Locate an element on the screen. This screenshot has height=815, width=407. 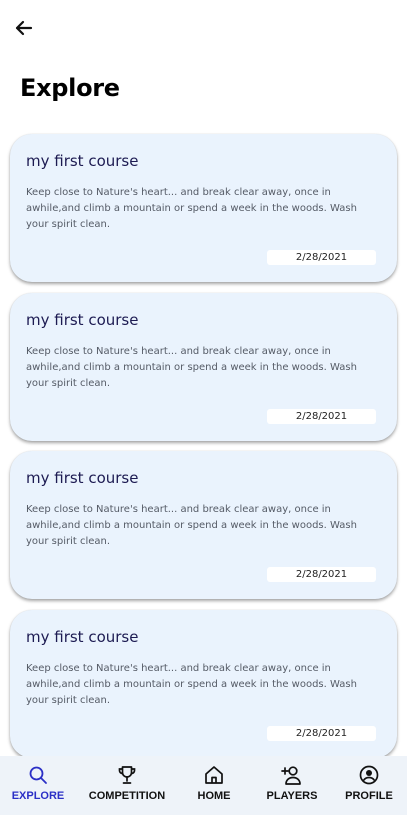
nav-item-players: PLAYERS is located at coordinates (292, 785).